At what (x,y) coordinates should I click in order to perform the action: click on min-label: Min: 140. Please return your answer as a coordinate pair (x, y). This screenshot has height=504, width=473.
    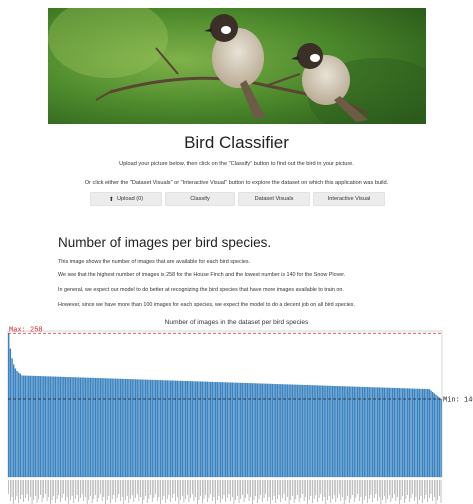
    Looking at the image, I should click on (458, 400).